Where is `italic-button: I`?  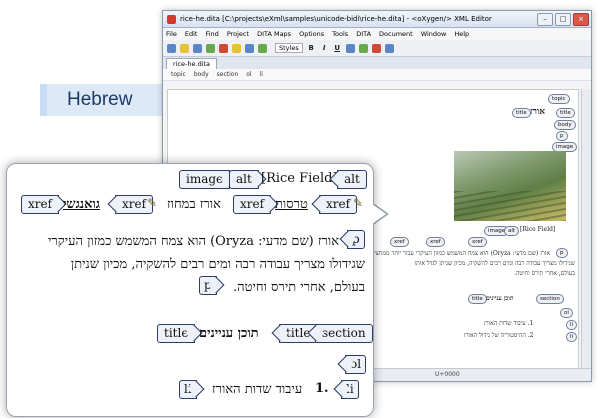 italic-button: I is located at coordinates (324, 48).